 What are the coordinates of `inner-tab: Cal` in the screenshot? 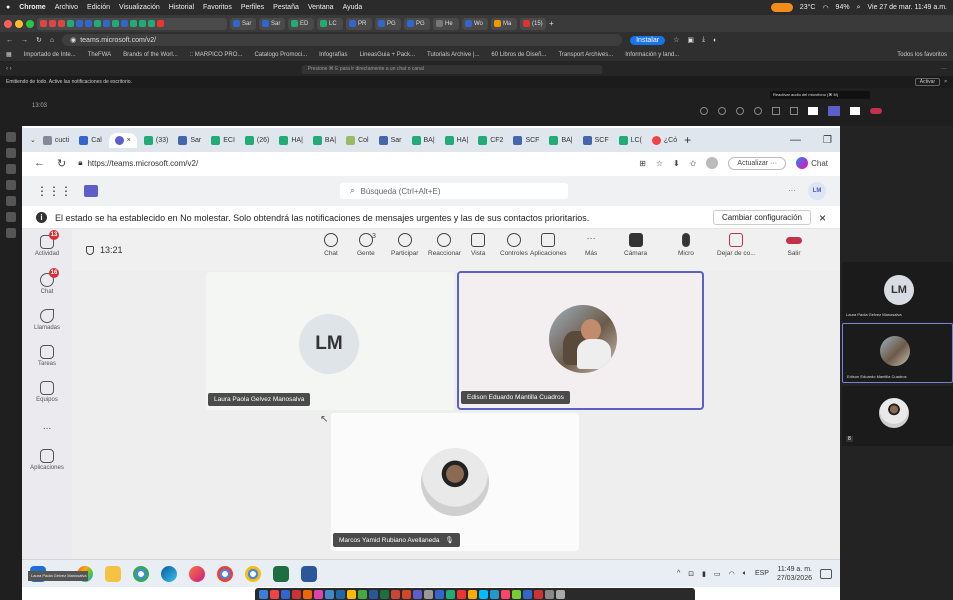 It's located at (90, 140).